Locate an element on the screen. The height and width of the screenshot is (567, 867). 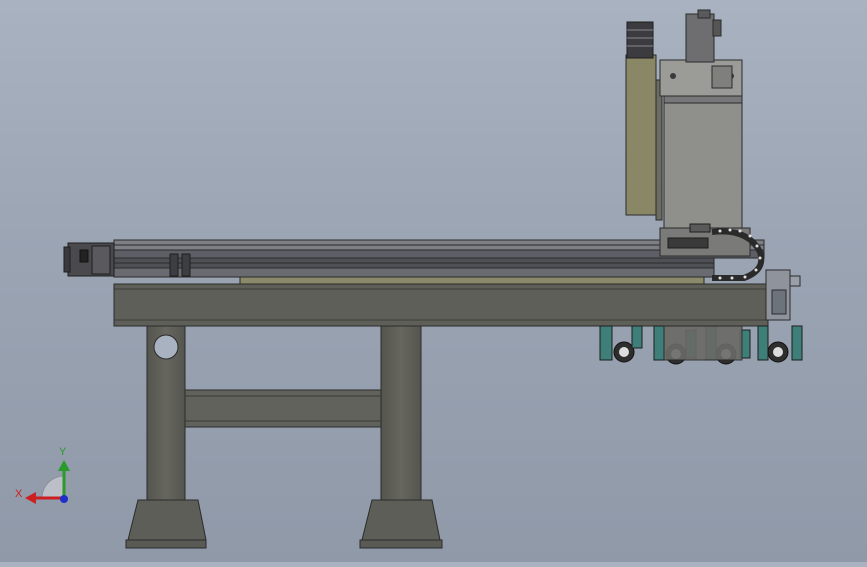
y-axis-arrow-icon is located at coordinates (64, 465).